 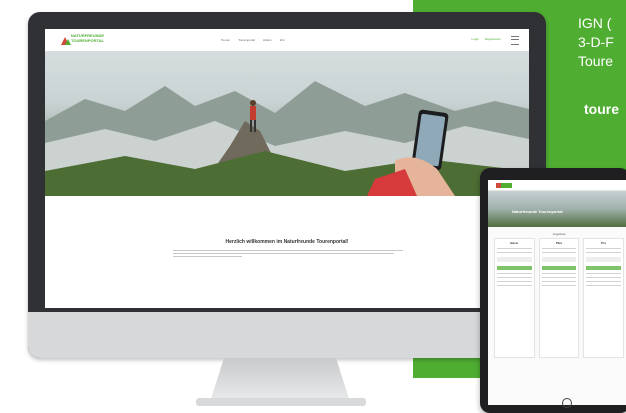 I want to click on promo-line-3: Toure, so click(x=596, y=61).